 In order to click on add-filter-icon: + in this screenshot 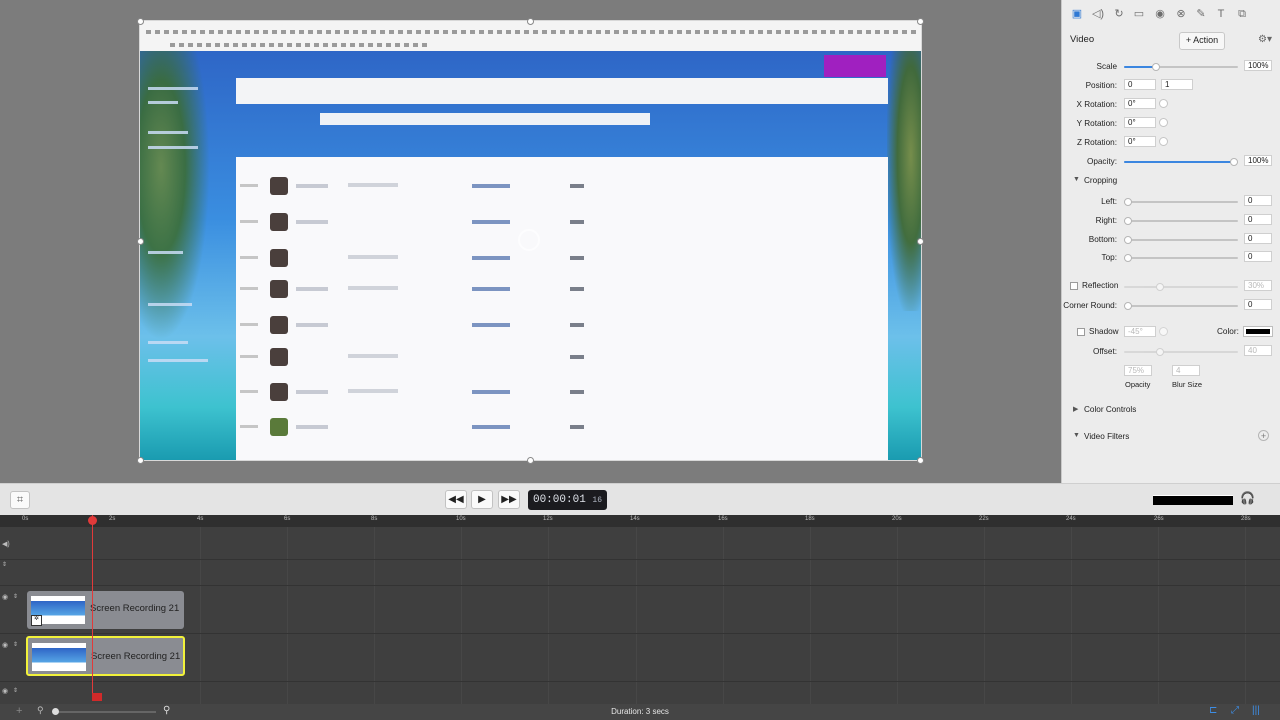, I will do `click(1263, 435)`.